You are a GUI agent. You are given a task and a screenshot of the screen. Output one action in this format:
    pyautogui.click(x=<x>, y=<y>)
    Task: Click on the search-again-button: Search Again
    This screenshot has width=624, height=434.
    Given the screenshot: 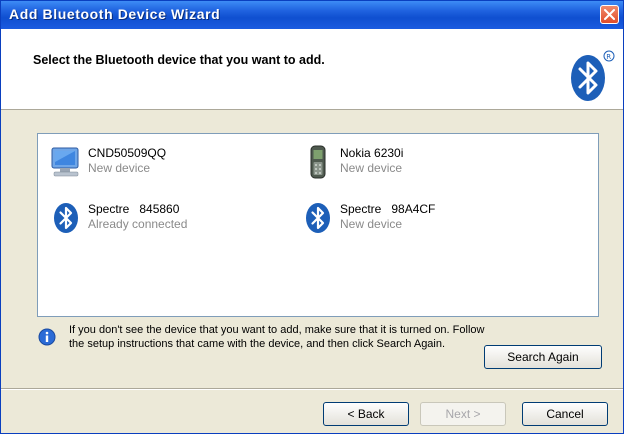 What is the action you would take?
    pyautogui.click(x=543, y=357)
    